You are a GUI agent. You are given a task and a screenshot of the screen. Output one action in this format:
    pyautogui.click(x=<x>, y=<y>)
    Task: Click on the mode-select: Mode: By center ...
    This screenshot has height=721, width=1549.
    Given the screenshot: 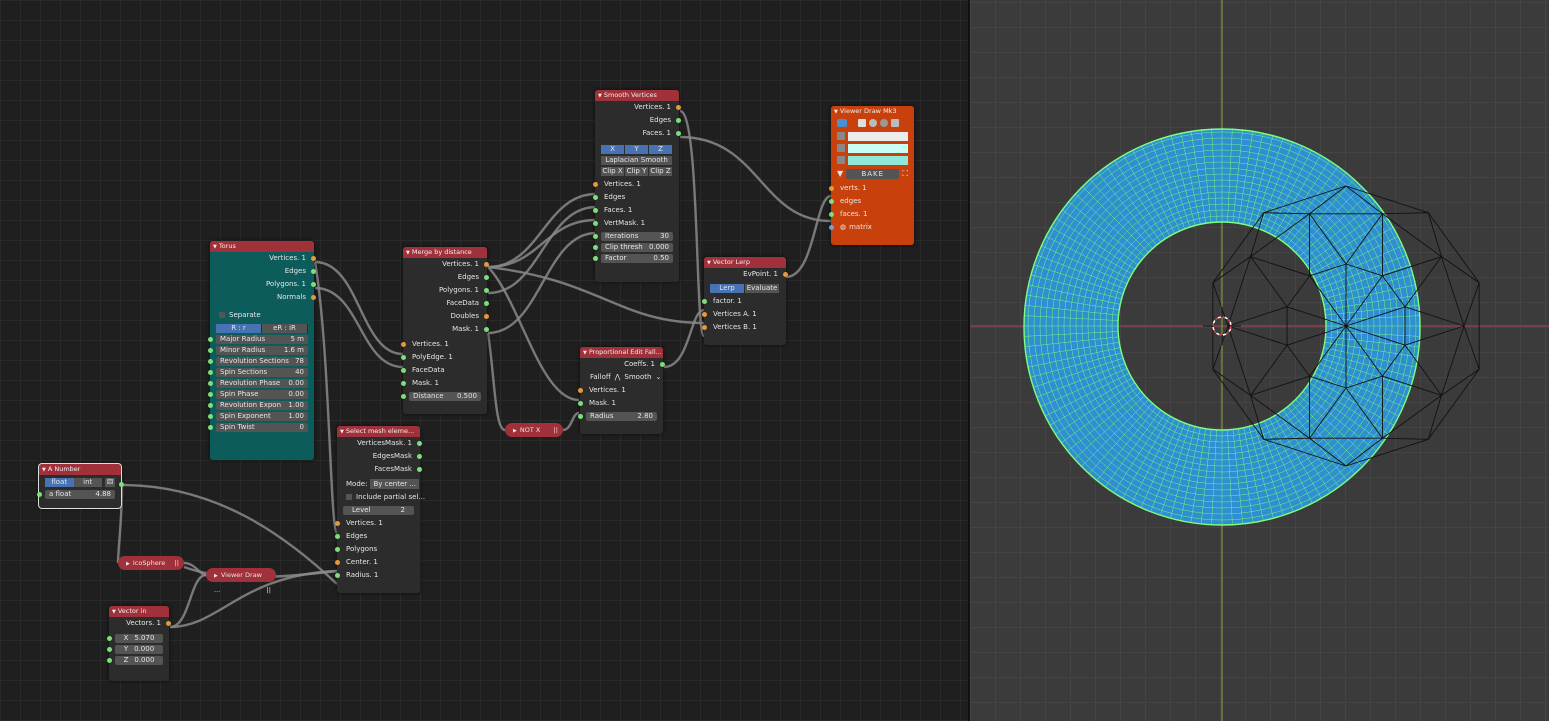 What is the action you would take?
    pyautogui.click(x=378, y=484)
    